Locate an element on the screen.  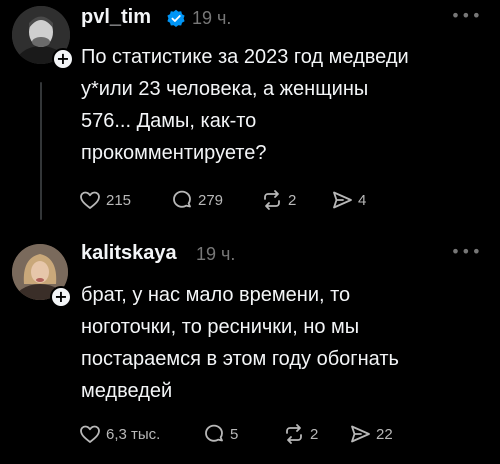
share-button: 22 is located at coordinates (370, 434).